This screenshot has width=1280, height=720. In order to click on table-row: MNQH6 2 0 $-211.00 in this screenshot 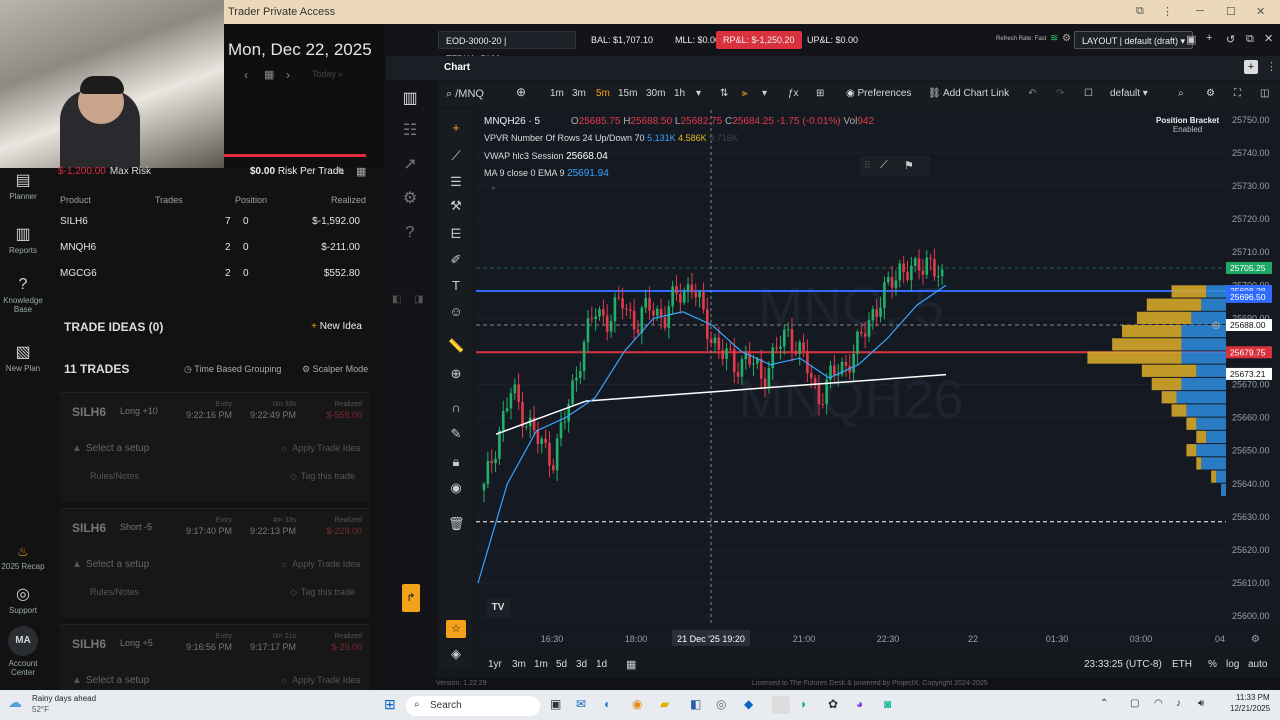, I will do `click(213, 247)`.